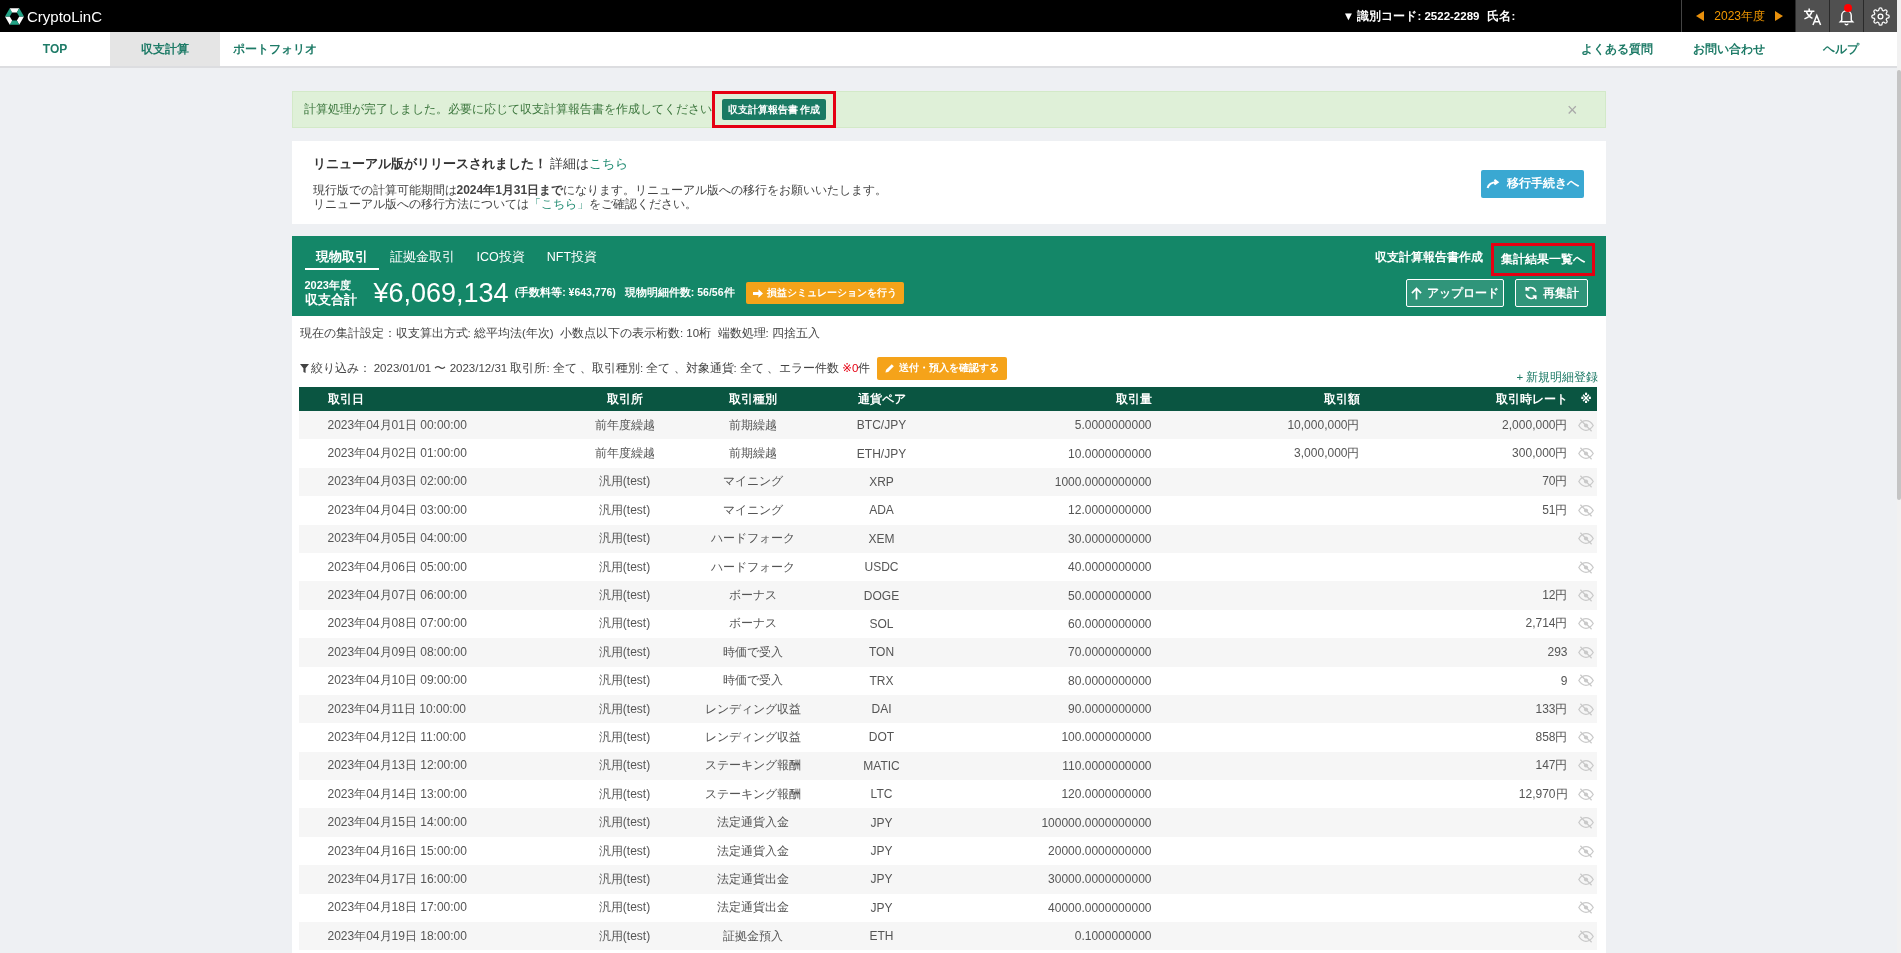  I want to click on aggregation-settings: 現在の集計設定：収支算出方式: 総平均法(年次) 小数点以下の表示桁数: 10桁 端数処理: 四捨五入, so click(559, 333).